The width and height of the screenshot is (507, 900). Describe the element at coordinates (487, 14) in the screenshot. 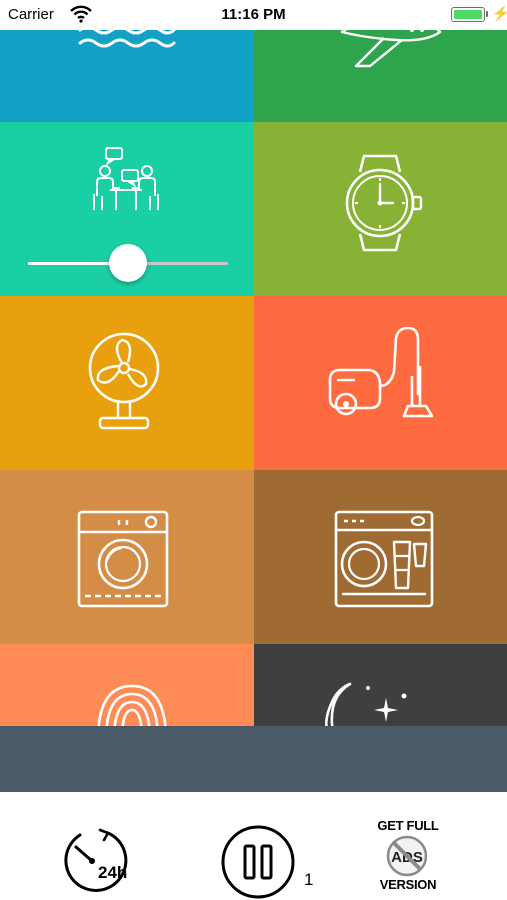

I see `battery-nub` at that location.